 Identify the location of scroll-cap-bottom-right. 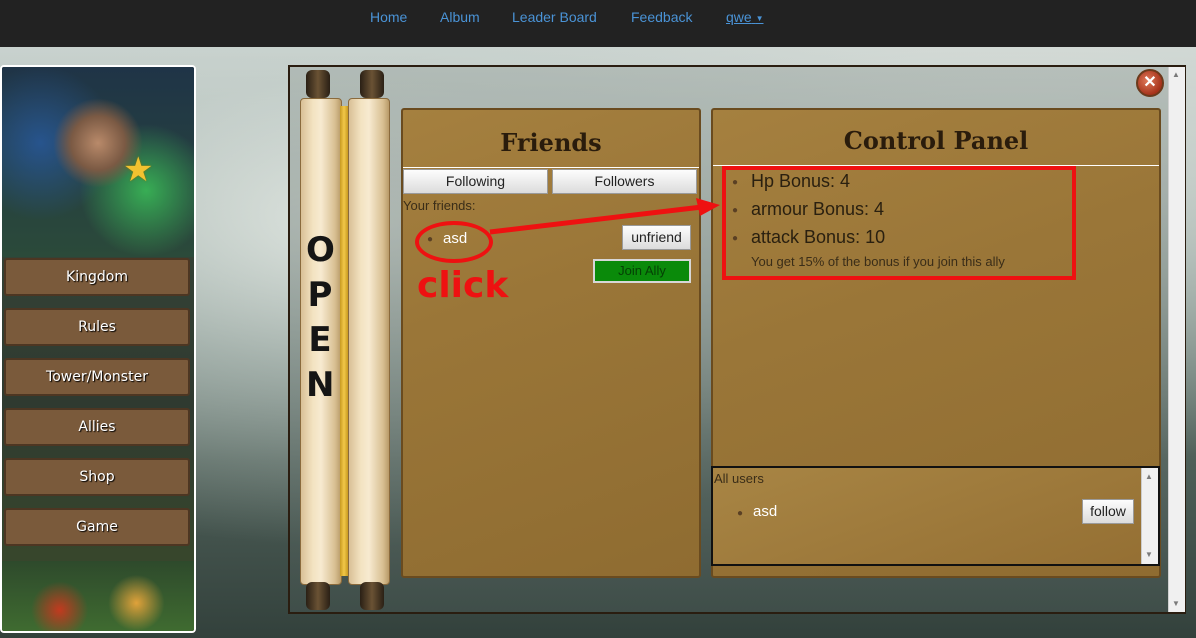
(372, 596).